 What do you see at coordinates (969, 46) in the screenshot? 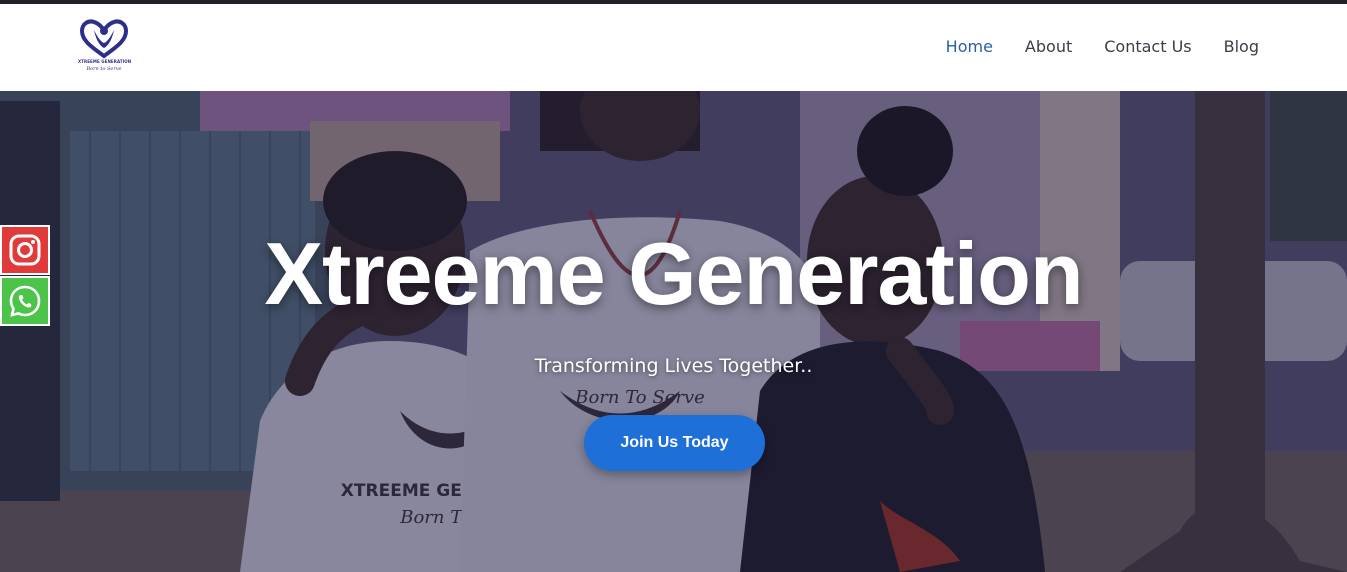
I see `nav-home: Home` at bounding box center [969, 46].